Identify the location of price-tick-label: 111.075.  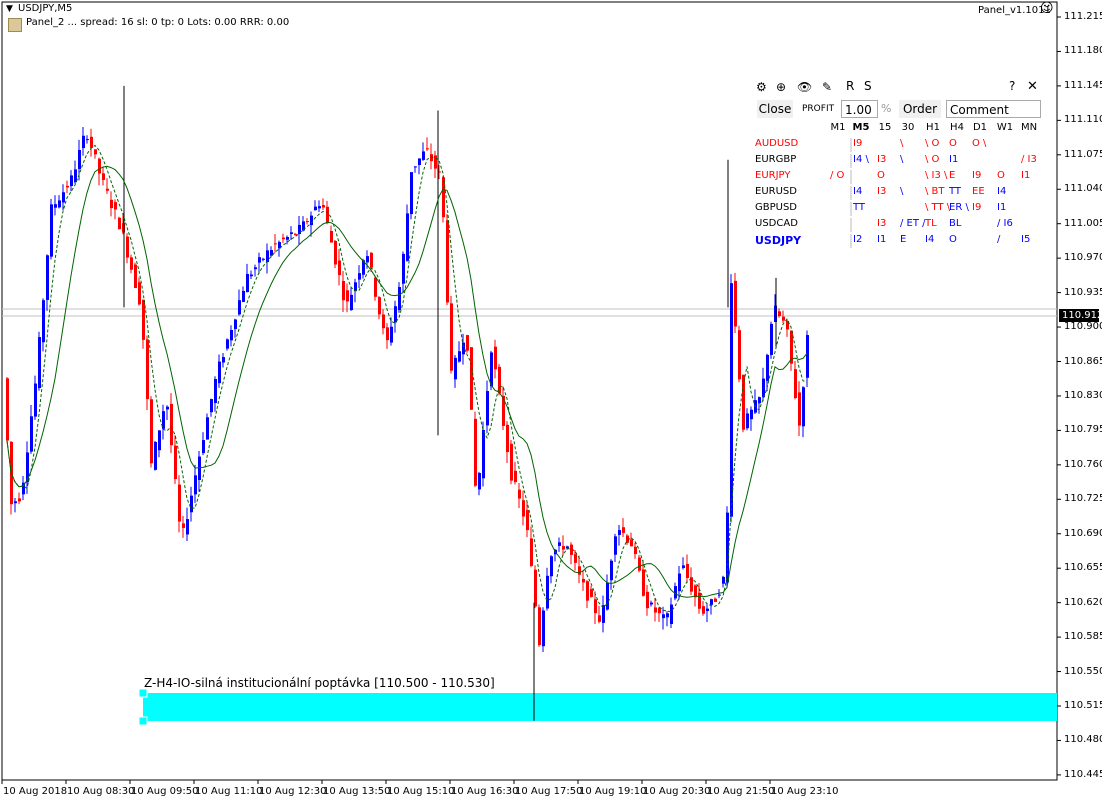
(1083, 154).